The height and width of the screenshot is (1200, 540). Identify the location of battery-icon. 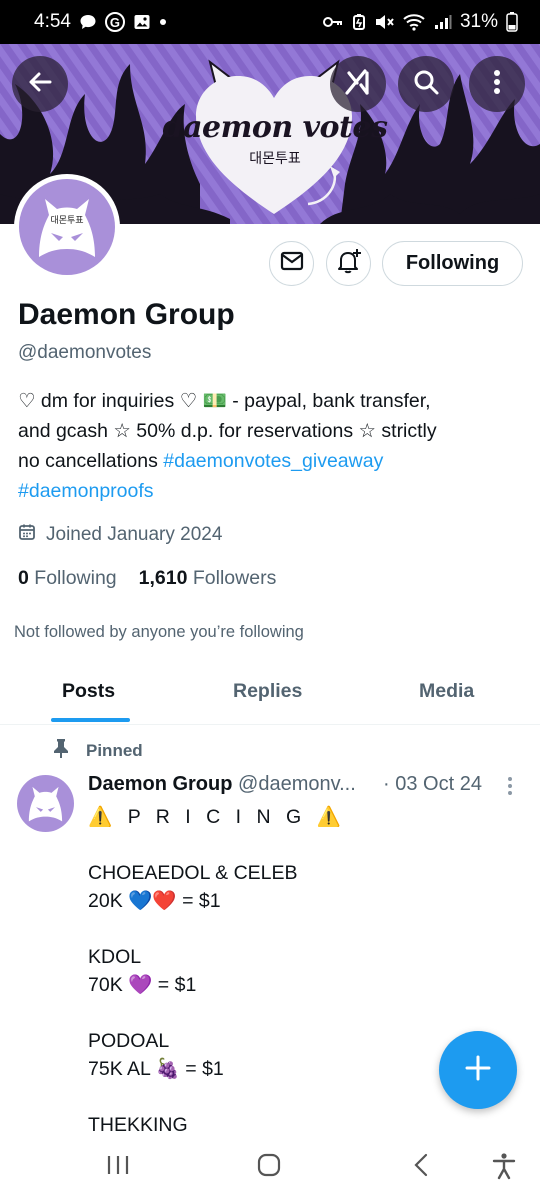
(512, 22).